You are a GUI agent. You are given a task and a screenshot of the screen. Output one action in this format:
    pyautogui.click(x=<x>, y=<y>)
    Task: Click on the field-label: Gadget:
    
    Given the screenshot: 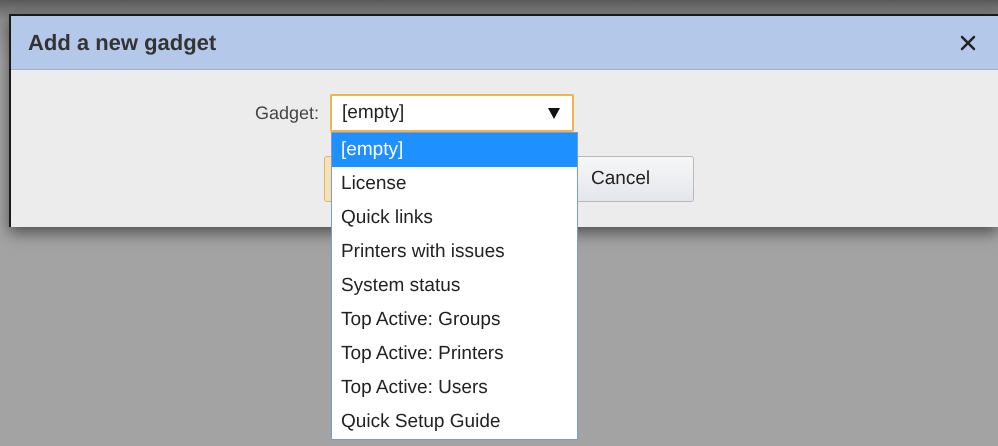 What is the action you would take?
    pyautogui.click(x=286, y=113)
    